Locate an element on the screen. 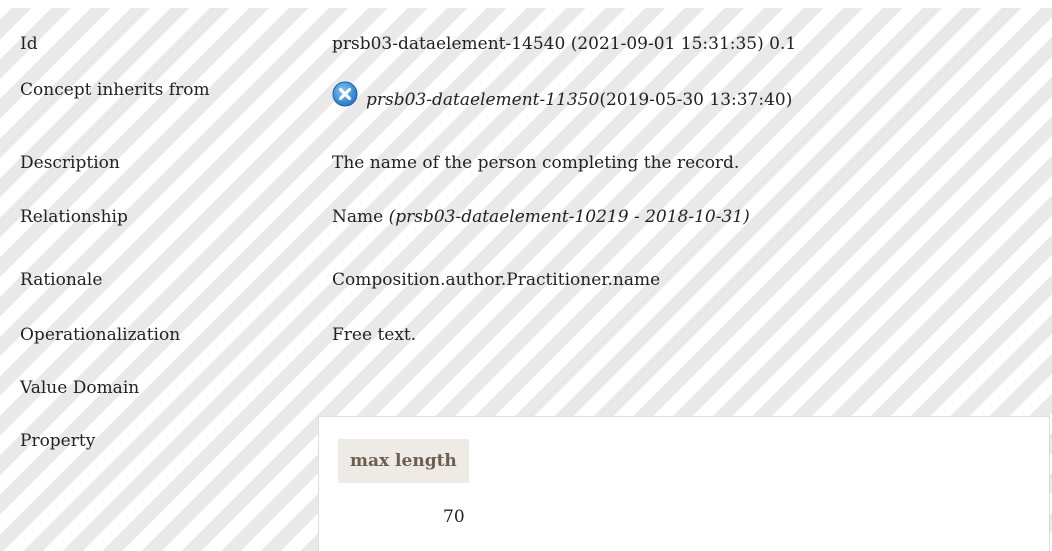 The image size is (1052, 551). row-operationalization: Operationalization Free text. is located at coordinates (526, 335).